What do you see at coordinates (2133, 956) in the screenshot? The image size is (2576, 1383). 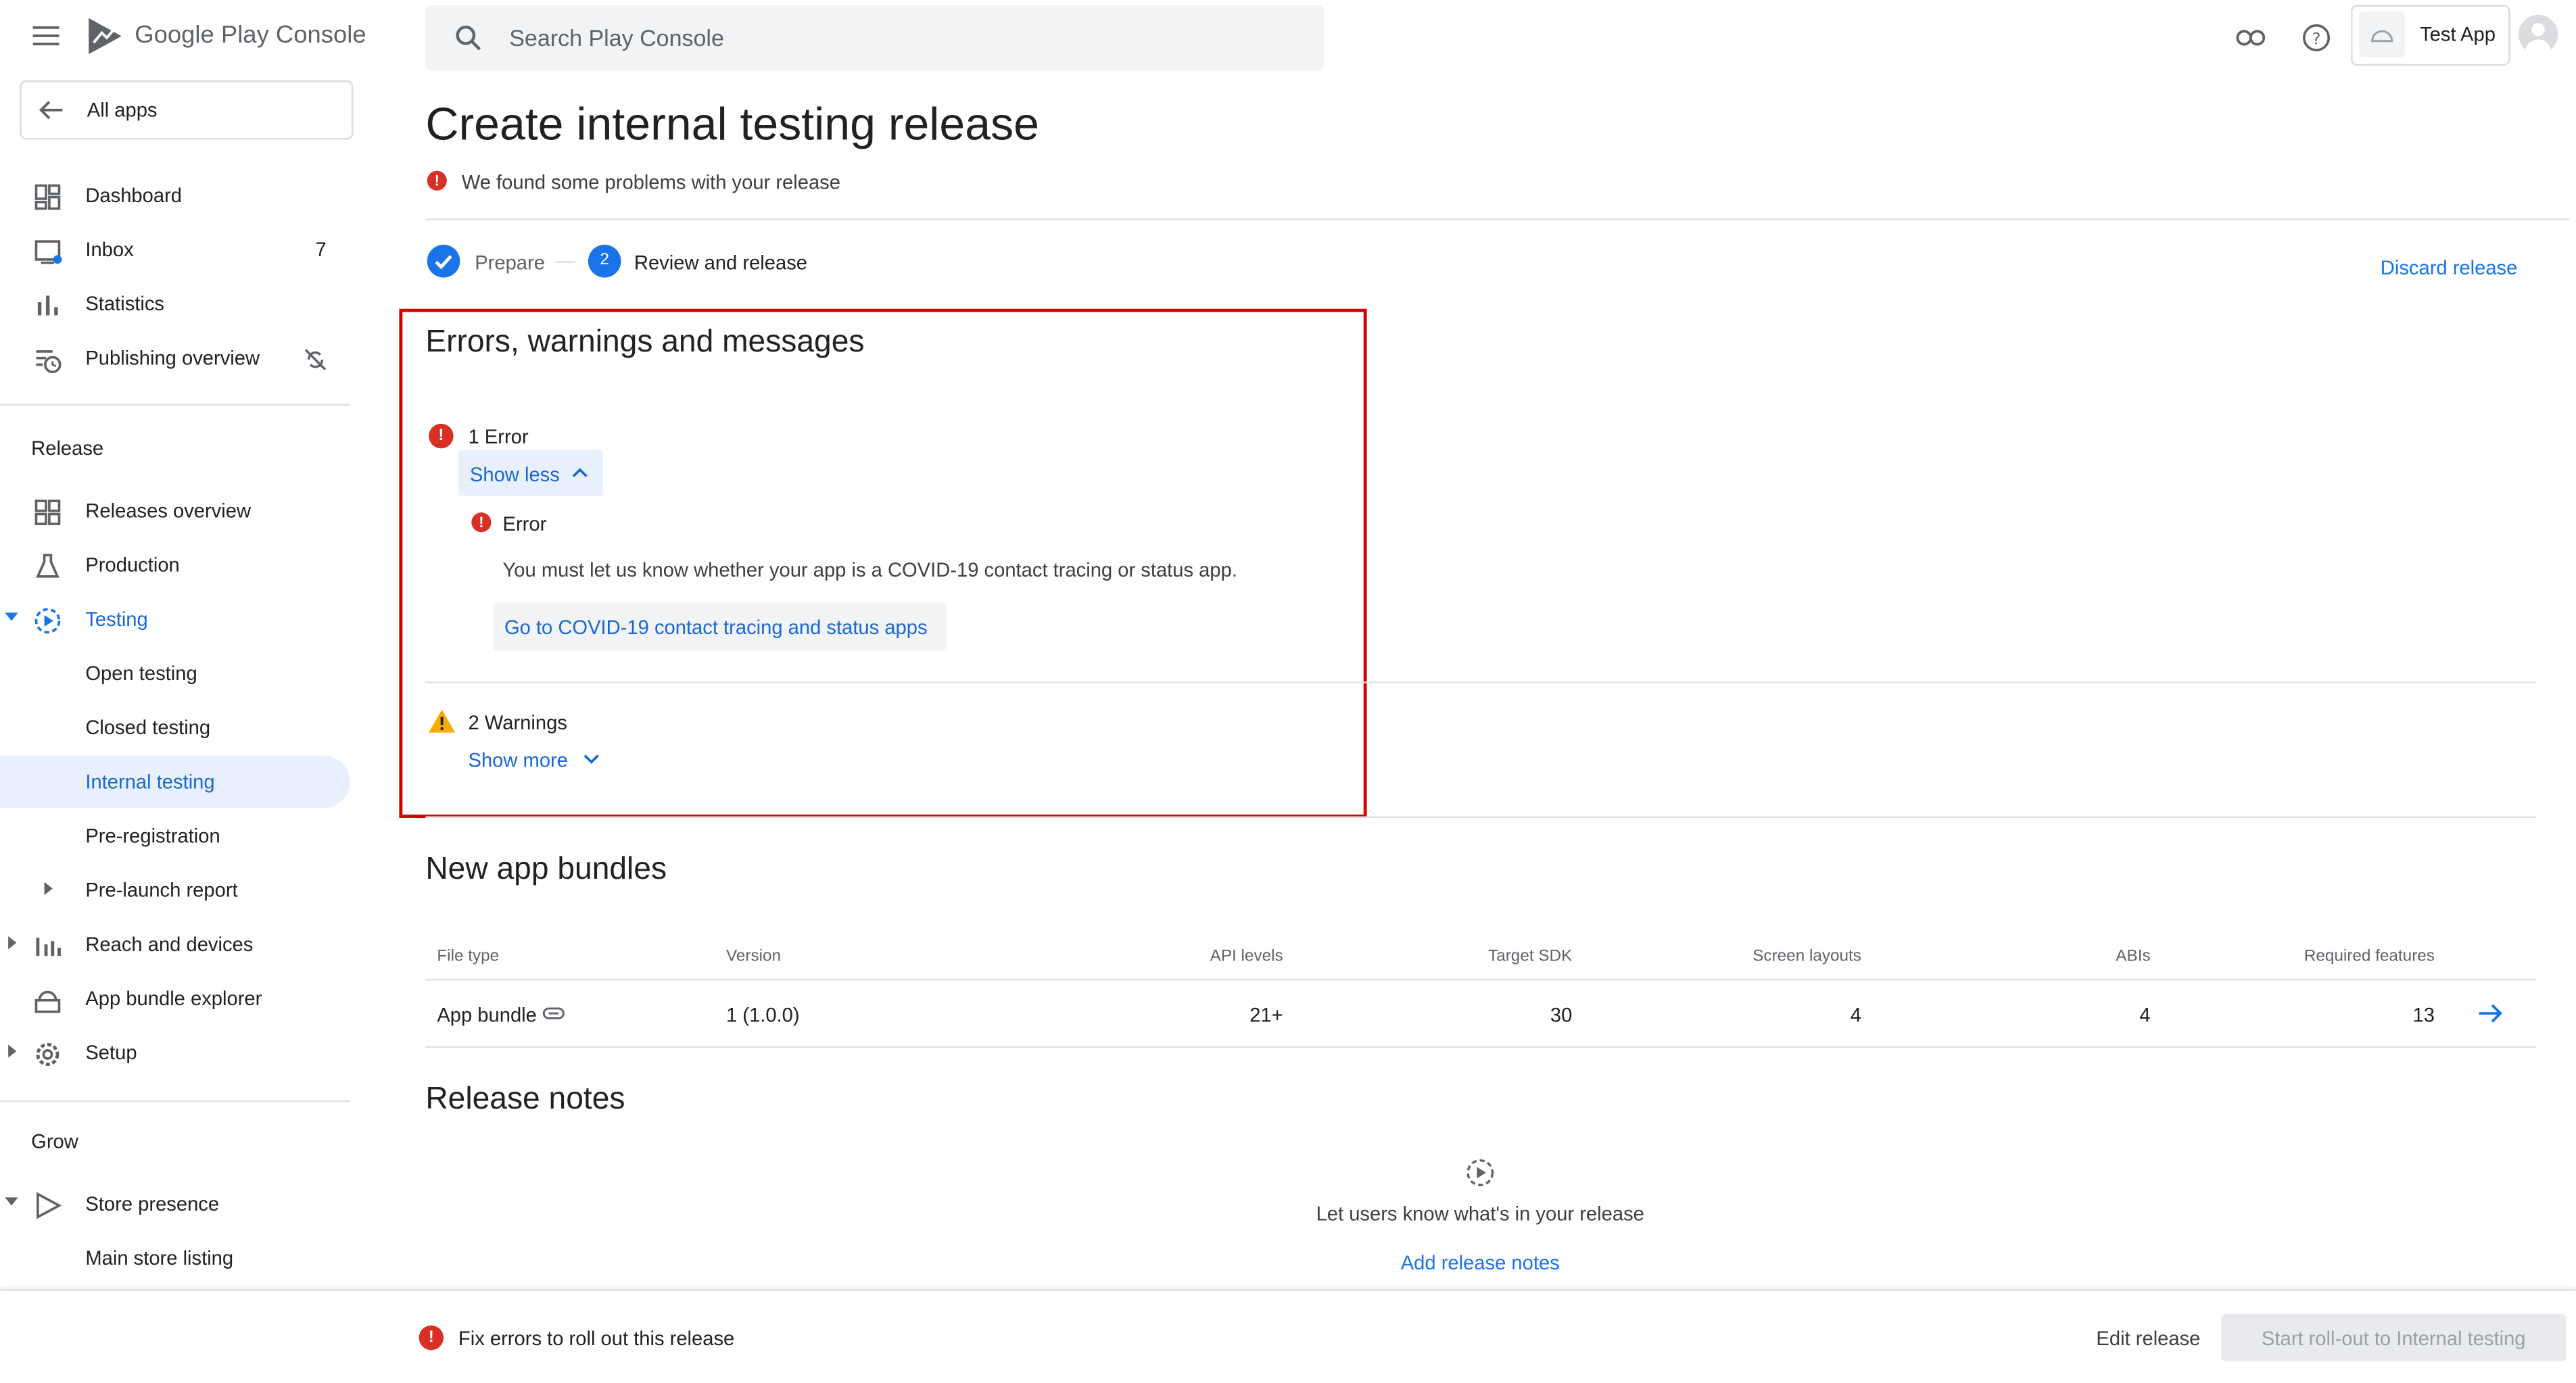 I see `column-header: ABIs` at bounding box center [2133, 956].